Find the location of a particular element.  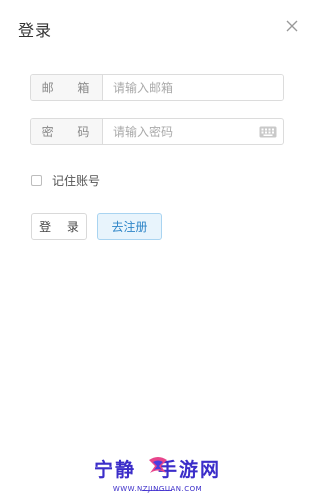

remember-account: 记住账号 is located at coordinates (65, 180).